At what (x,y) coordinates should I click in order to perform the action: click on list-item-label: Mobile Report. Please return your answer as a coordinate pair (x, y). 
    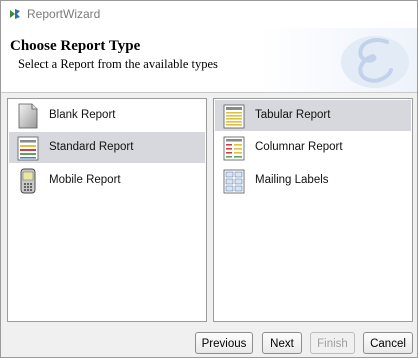
    Looking at the image, I should click on (85, 180).